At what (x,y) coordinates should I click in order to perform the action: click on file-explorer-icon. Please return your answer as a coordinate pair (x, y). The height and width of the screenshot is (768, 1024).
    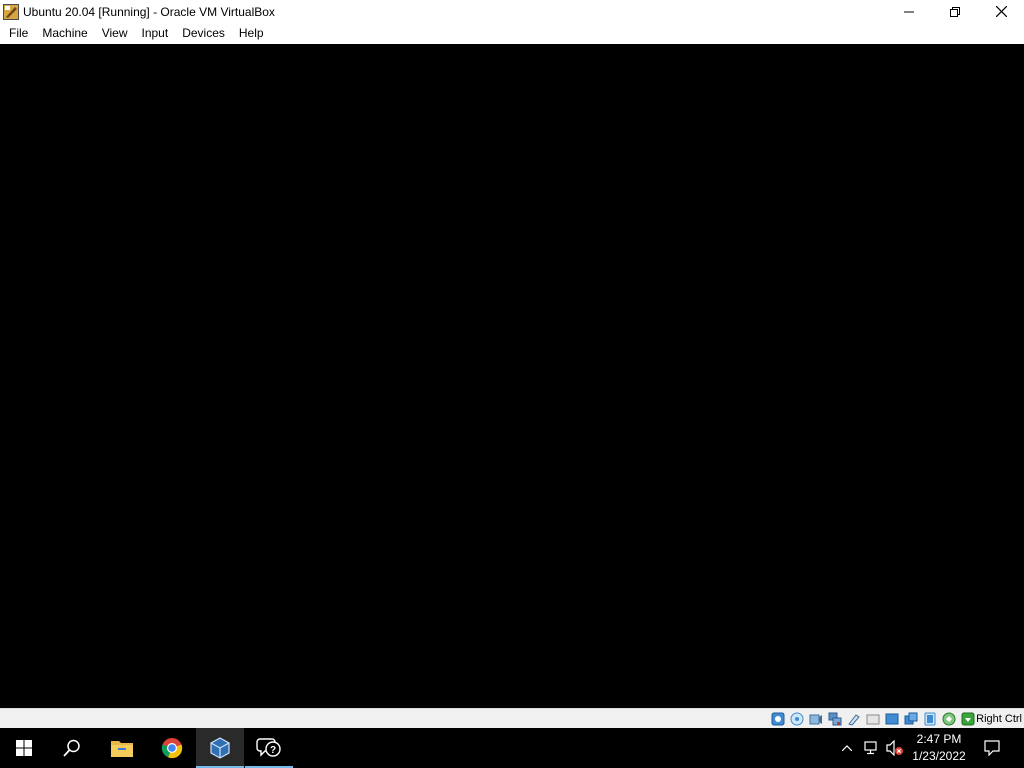
    Looking at the image, I should click on (122, 749).